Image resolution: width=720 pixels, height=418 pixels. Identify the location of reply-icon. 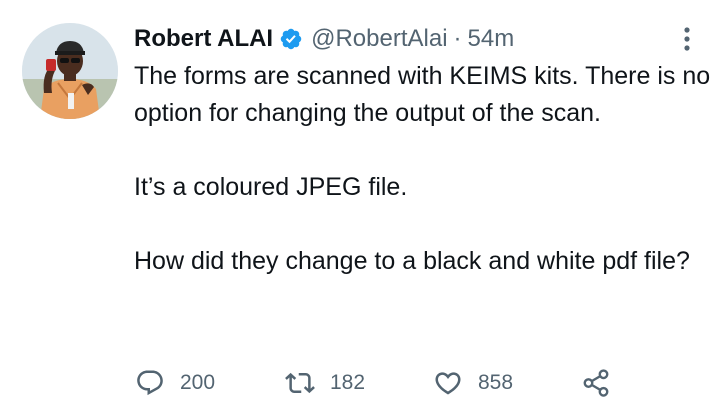
(150, 383).